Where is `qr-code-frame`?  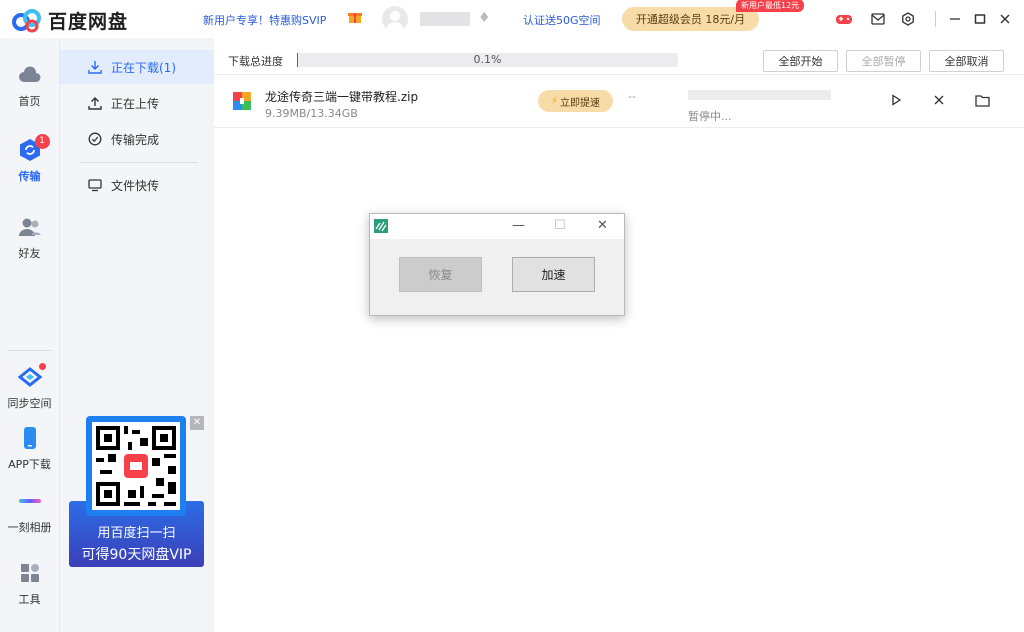 qr-code-frame is located at coordinates (136, 466).